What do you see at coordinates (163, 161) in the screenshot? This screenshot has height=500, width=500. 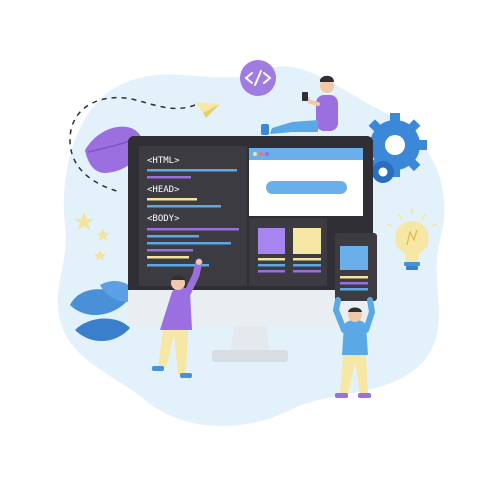 I see `code-html-tag: <HTML>` at bounding box center [163, 161].